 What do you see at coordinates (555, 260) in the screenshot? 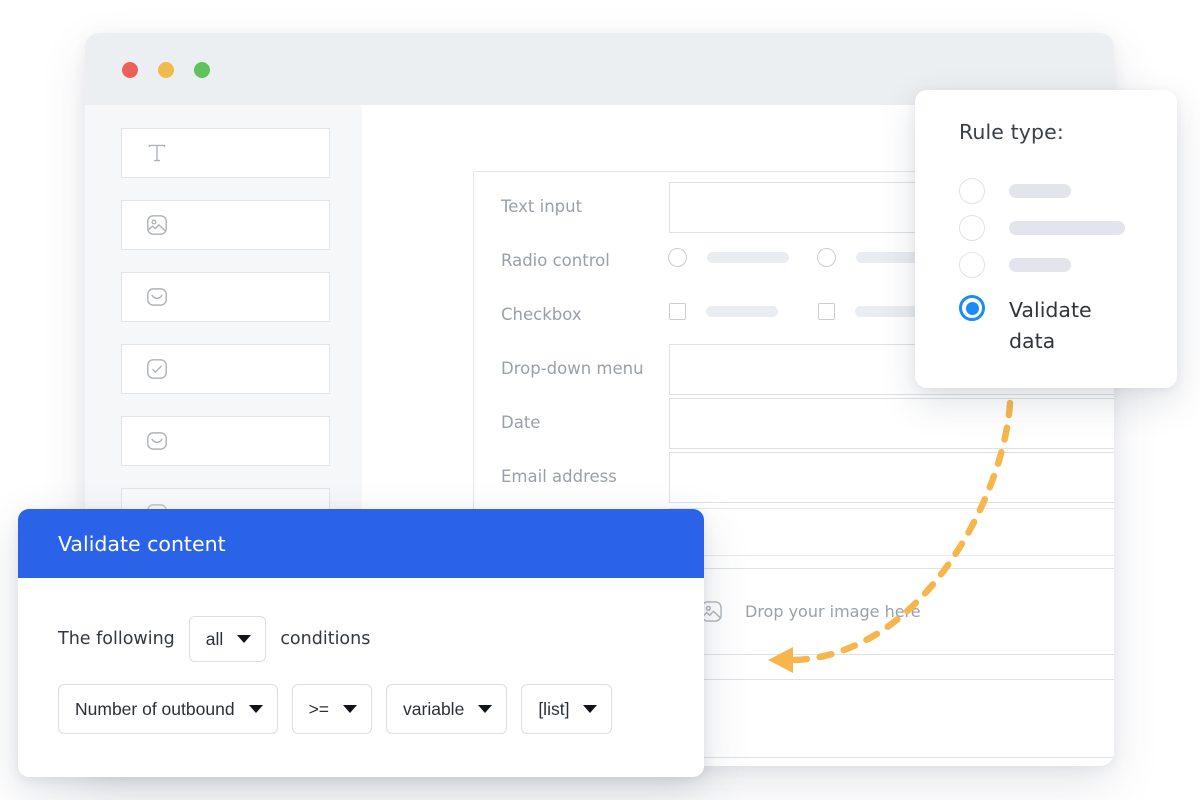
I see `label-radio-control: Radio control` at bounding box center [555, 260].